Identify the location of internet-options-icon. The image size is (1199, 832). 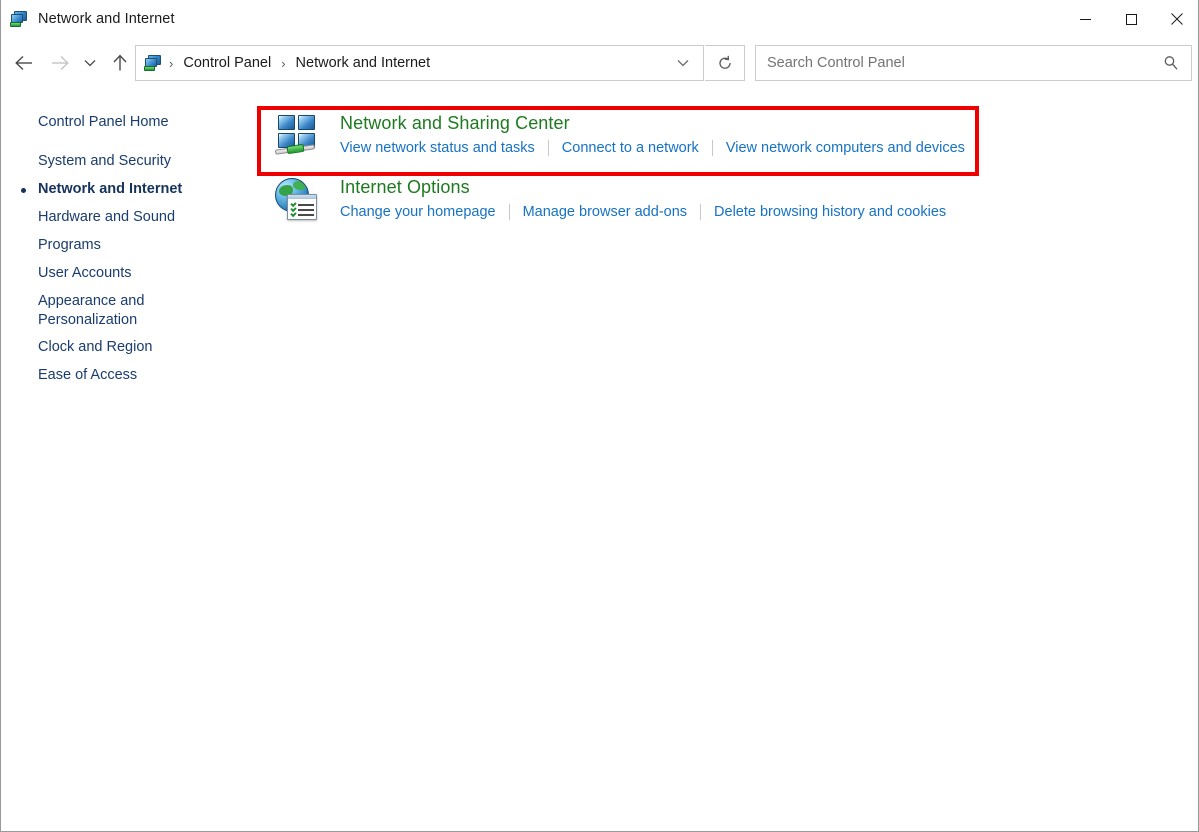
(297, 200).